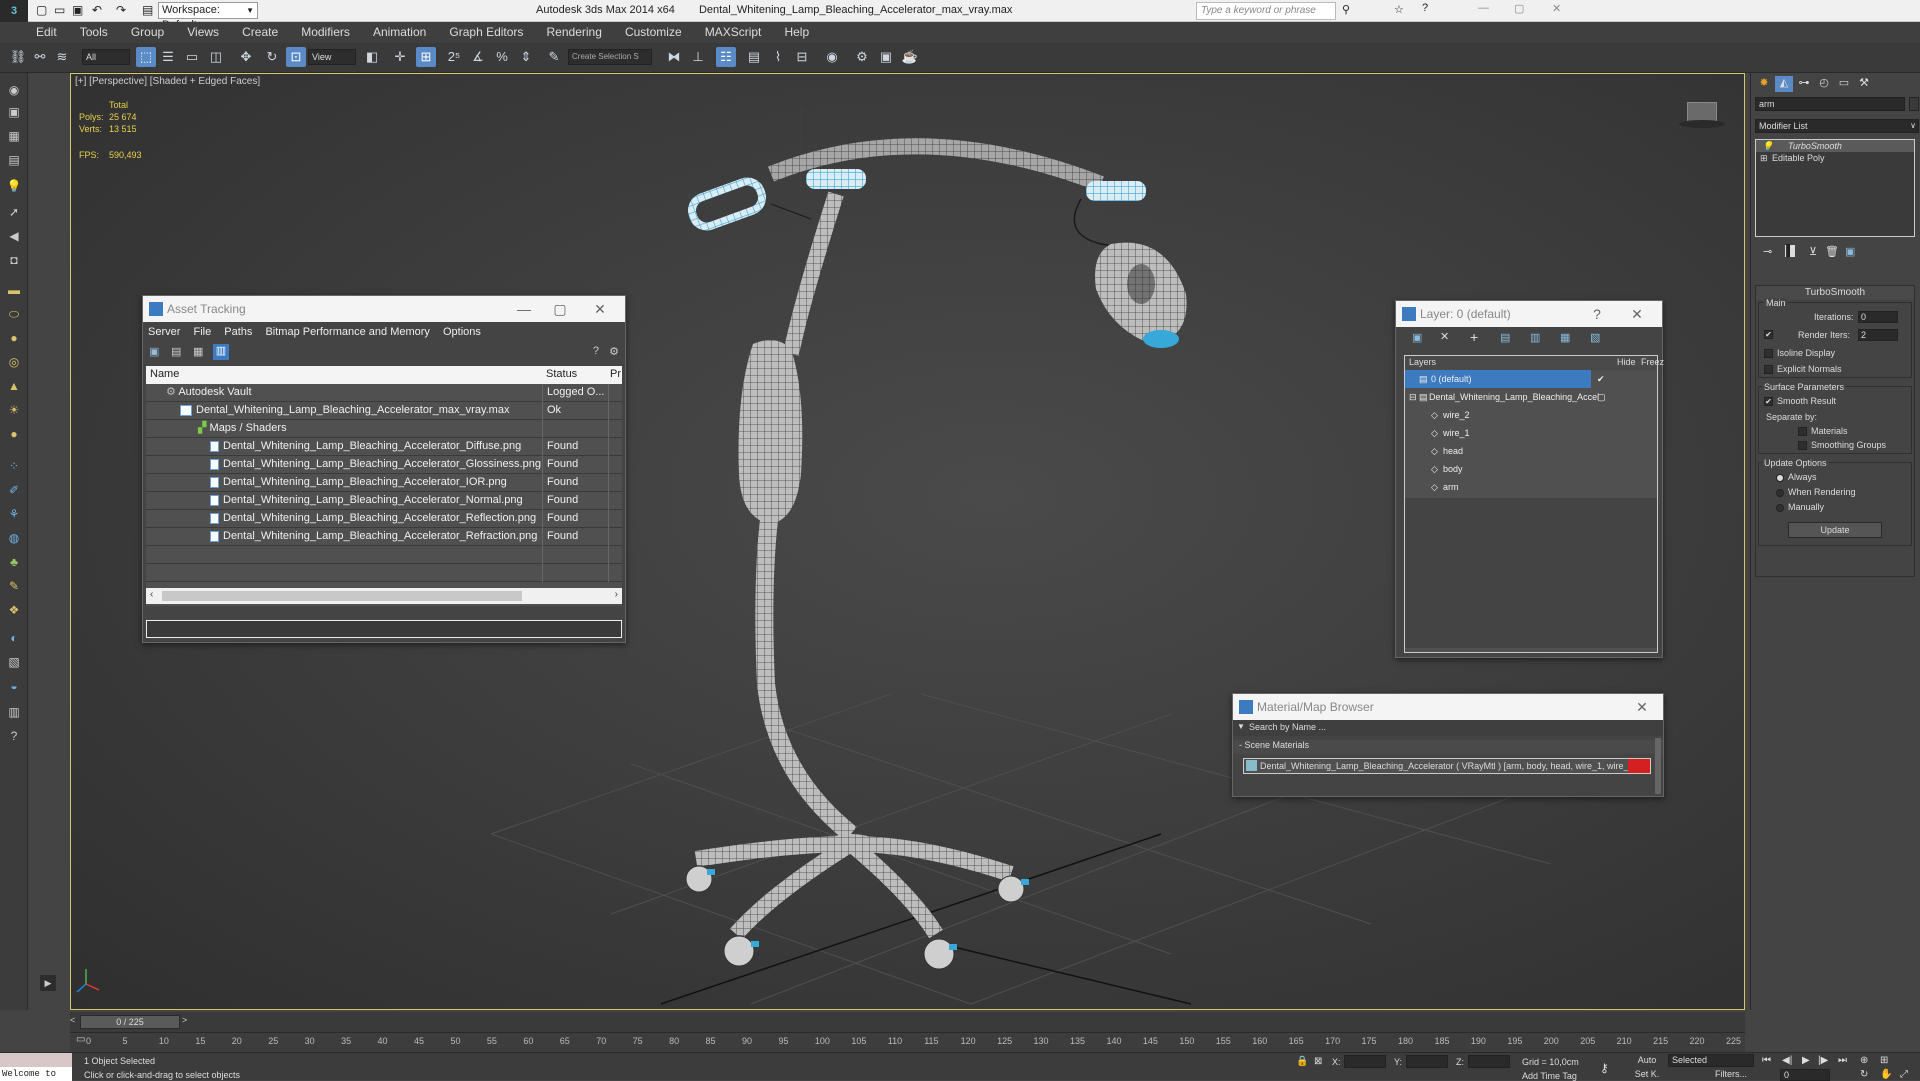 This screenshot has height=1081, width=1920. Describe the element at coordinates (46, 32) in the screenshot. I see `menu-edit: Edit` at that location.